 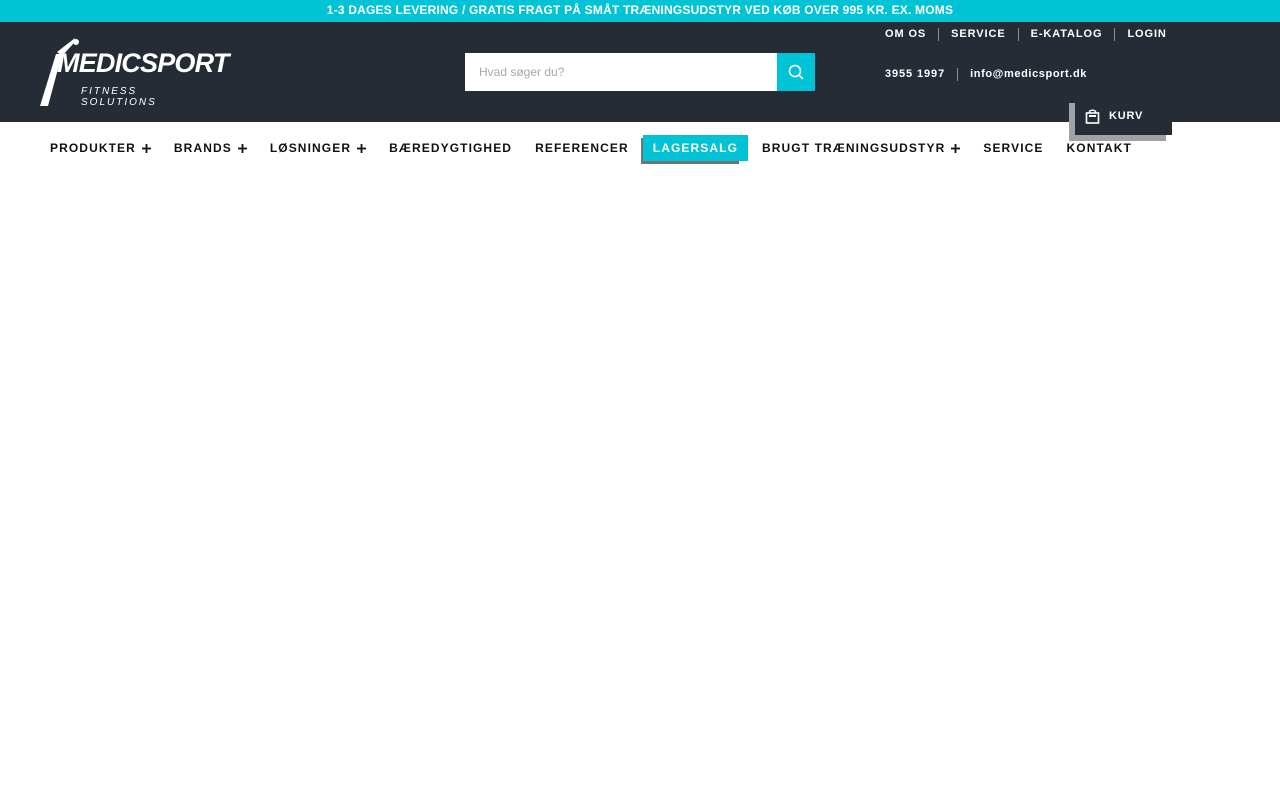 I want to click on nav-item-baeredygtighed: BÆREDYGTIGHED, so click(x=450, y=148).